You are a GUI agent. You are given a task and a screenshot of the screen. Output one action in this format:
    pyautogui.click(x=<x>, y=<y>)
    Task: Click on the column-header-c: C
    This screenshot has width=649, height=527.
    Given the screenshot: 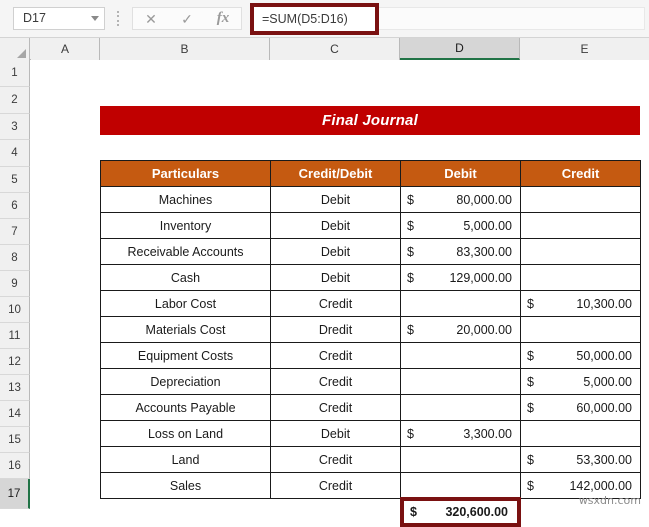 What is the action you would take?
    pyautogui.click(x=335, y=49)
    